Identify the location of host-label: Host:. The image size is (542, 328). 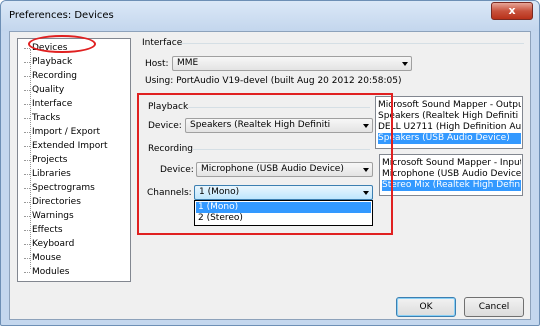
(157, 64).